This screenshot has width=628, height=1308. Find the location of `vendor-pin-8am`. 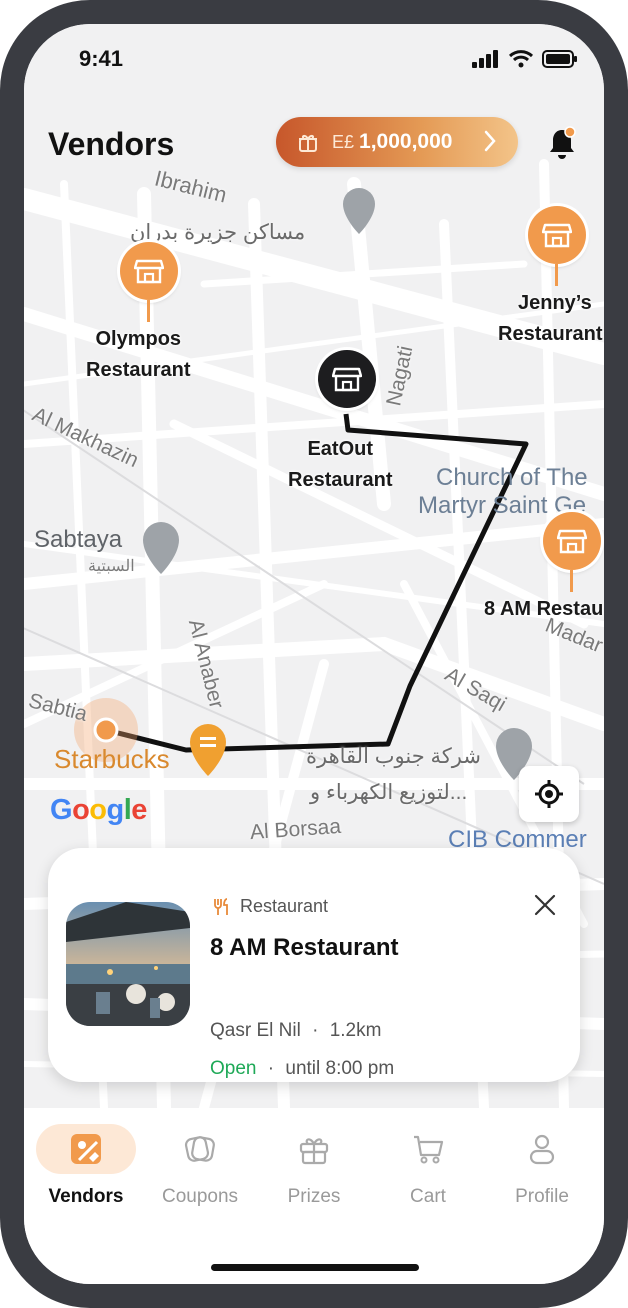

vendor-pin-8am is located at coordinates (572, 541).